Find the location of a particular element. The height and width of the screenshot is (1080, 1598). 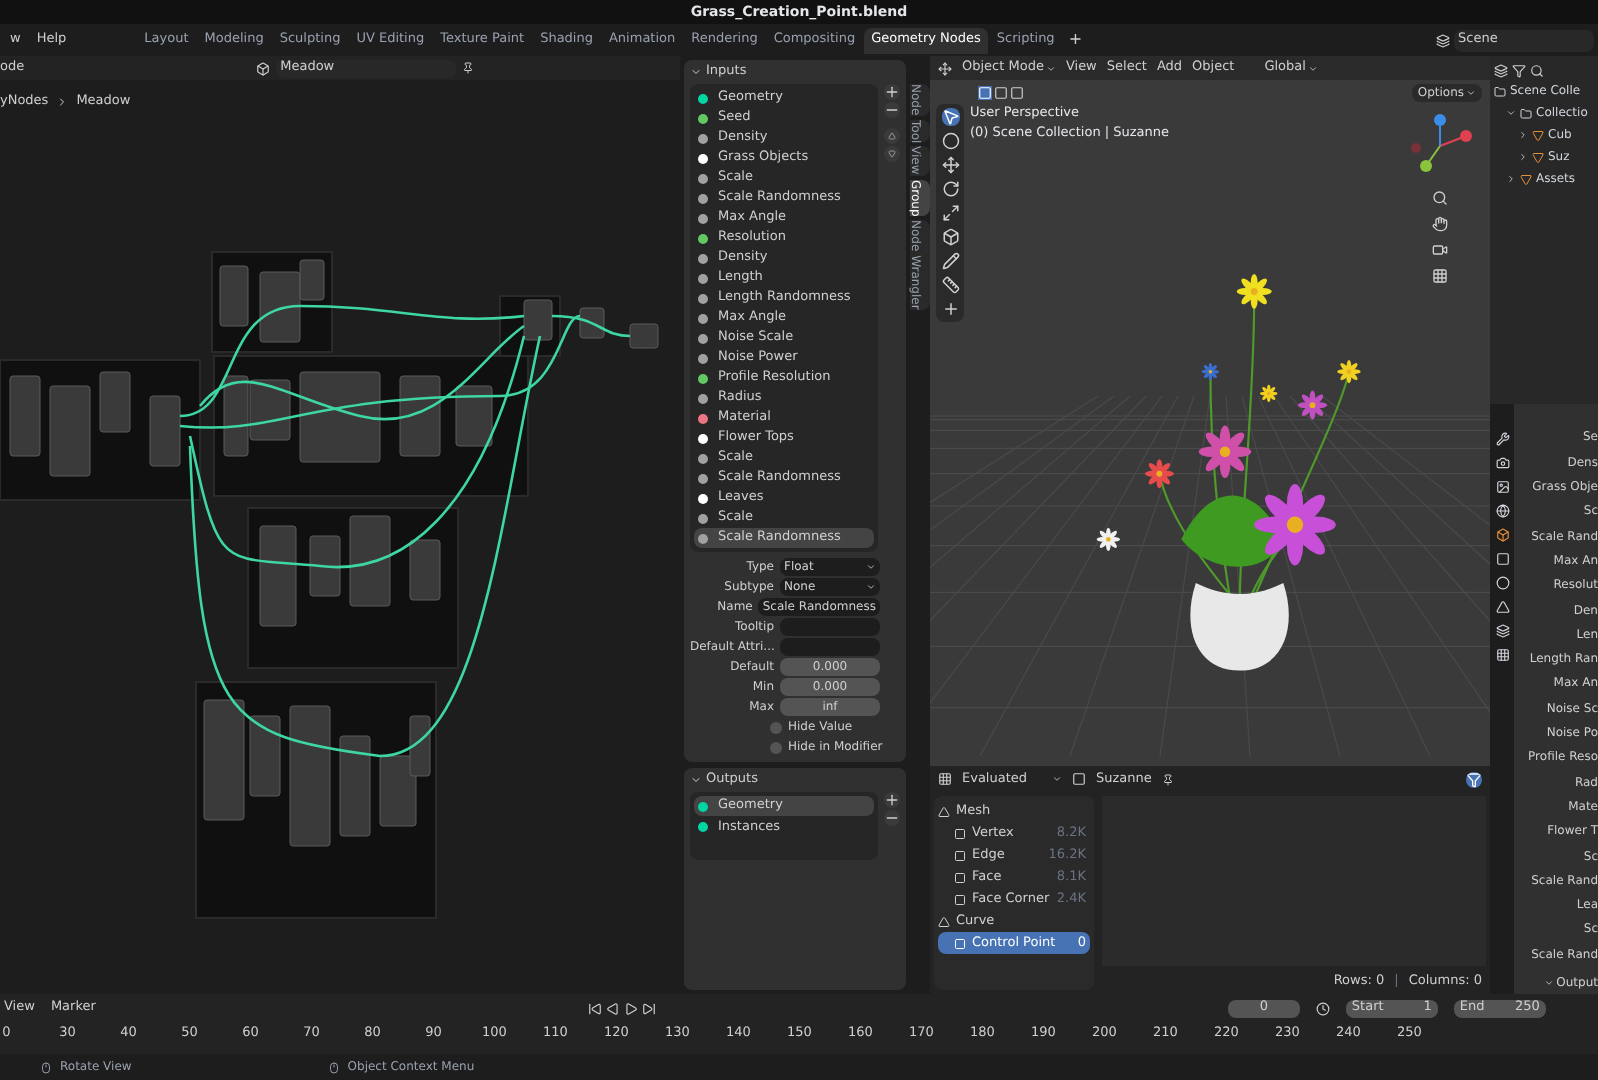

move-up-icon is located at coordinates (892, 136).